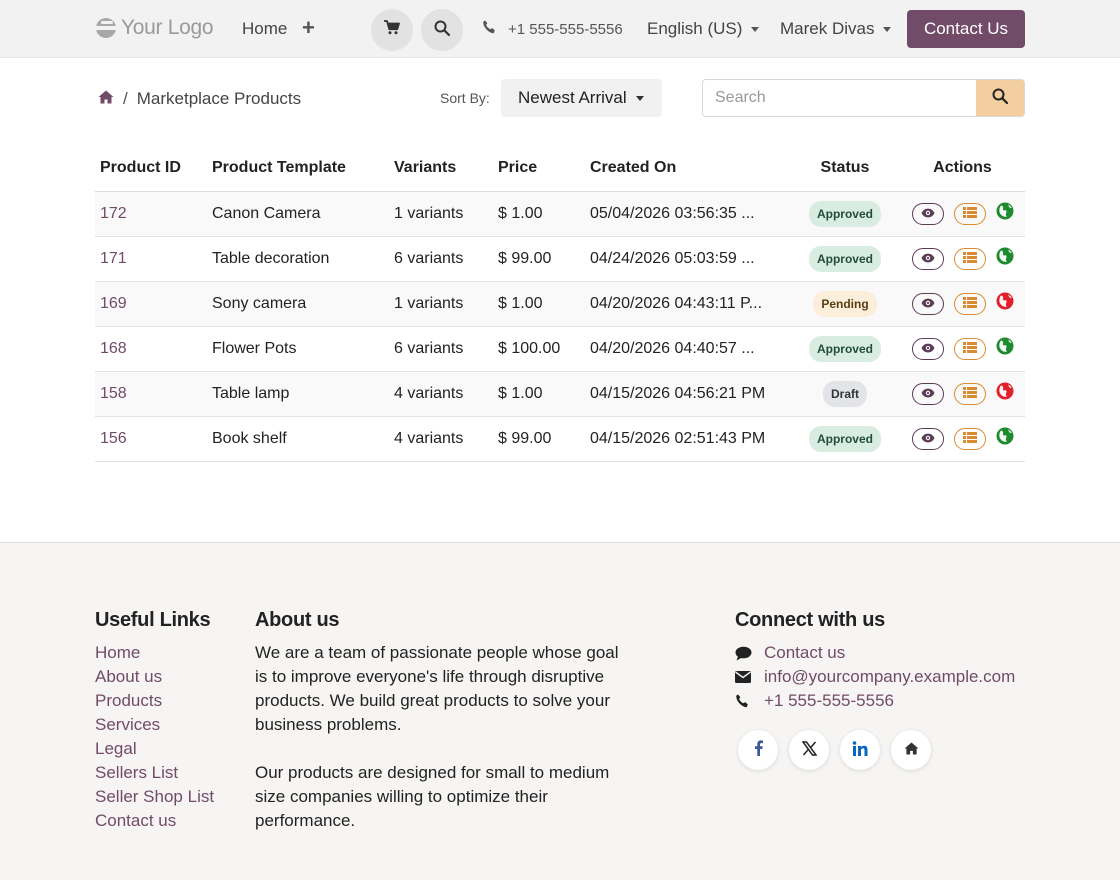 The height and width of the screenshot is (880, 1120). I want to click on sort-by-value: Newest Arrival, so click(572, 97).